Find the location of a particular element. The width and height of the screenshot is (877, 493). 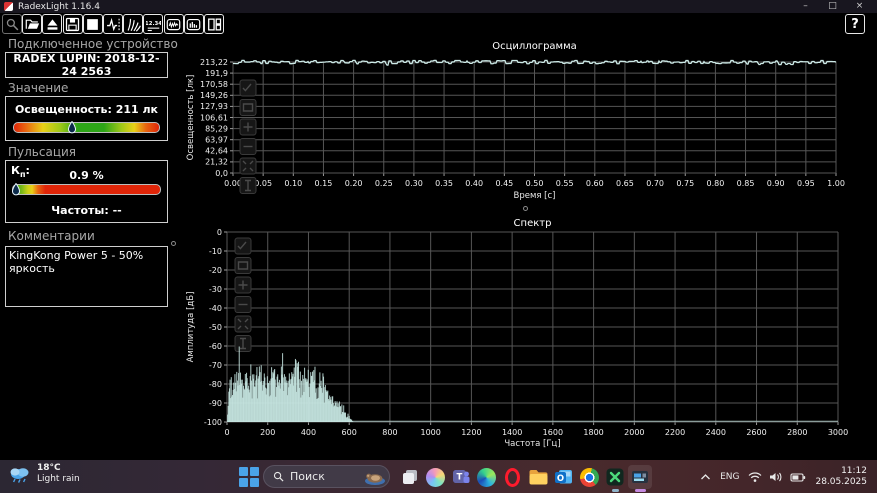

task-view-taskbar-button is located at coordinates (410, 477).